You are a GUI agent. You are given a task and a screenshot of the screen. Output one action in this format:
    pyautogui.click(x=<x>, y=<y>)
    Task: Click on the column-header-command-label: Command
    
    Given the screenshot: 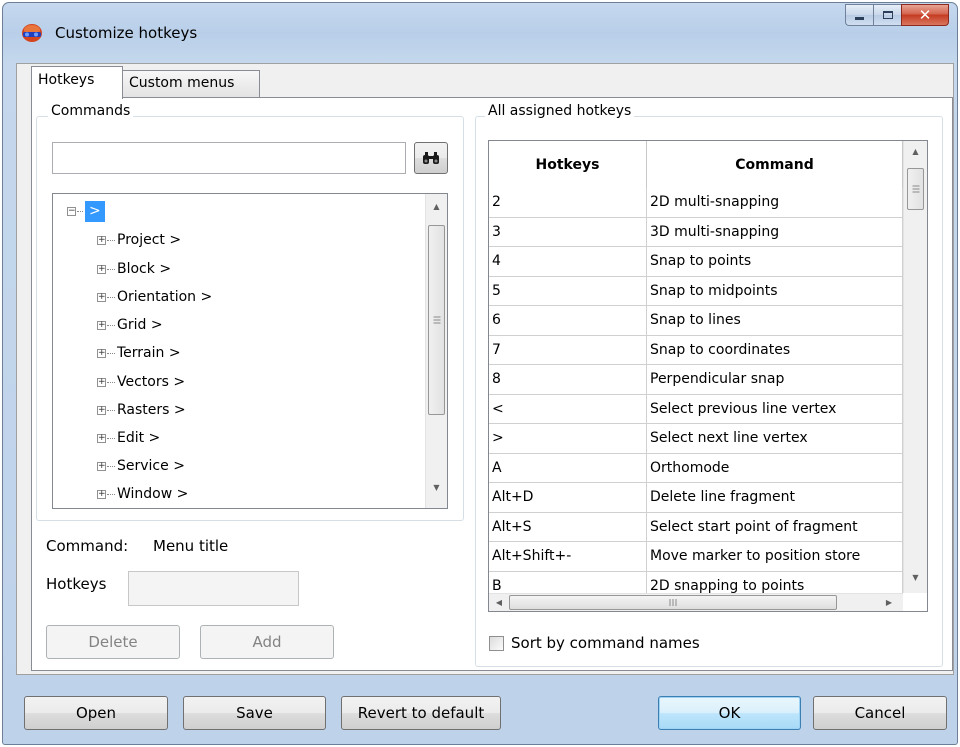 What is the action you would take?
    pyautogui.click(x=774, y=164)
    